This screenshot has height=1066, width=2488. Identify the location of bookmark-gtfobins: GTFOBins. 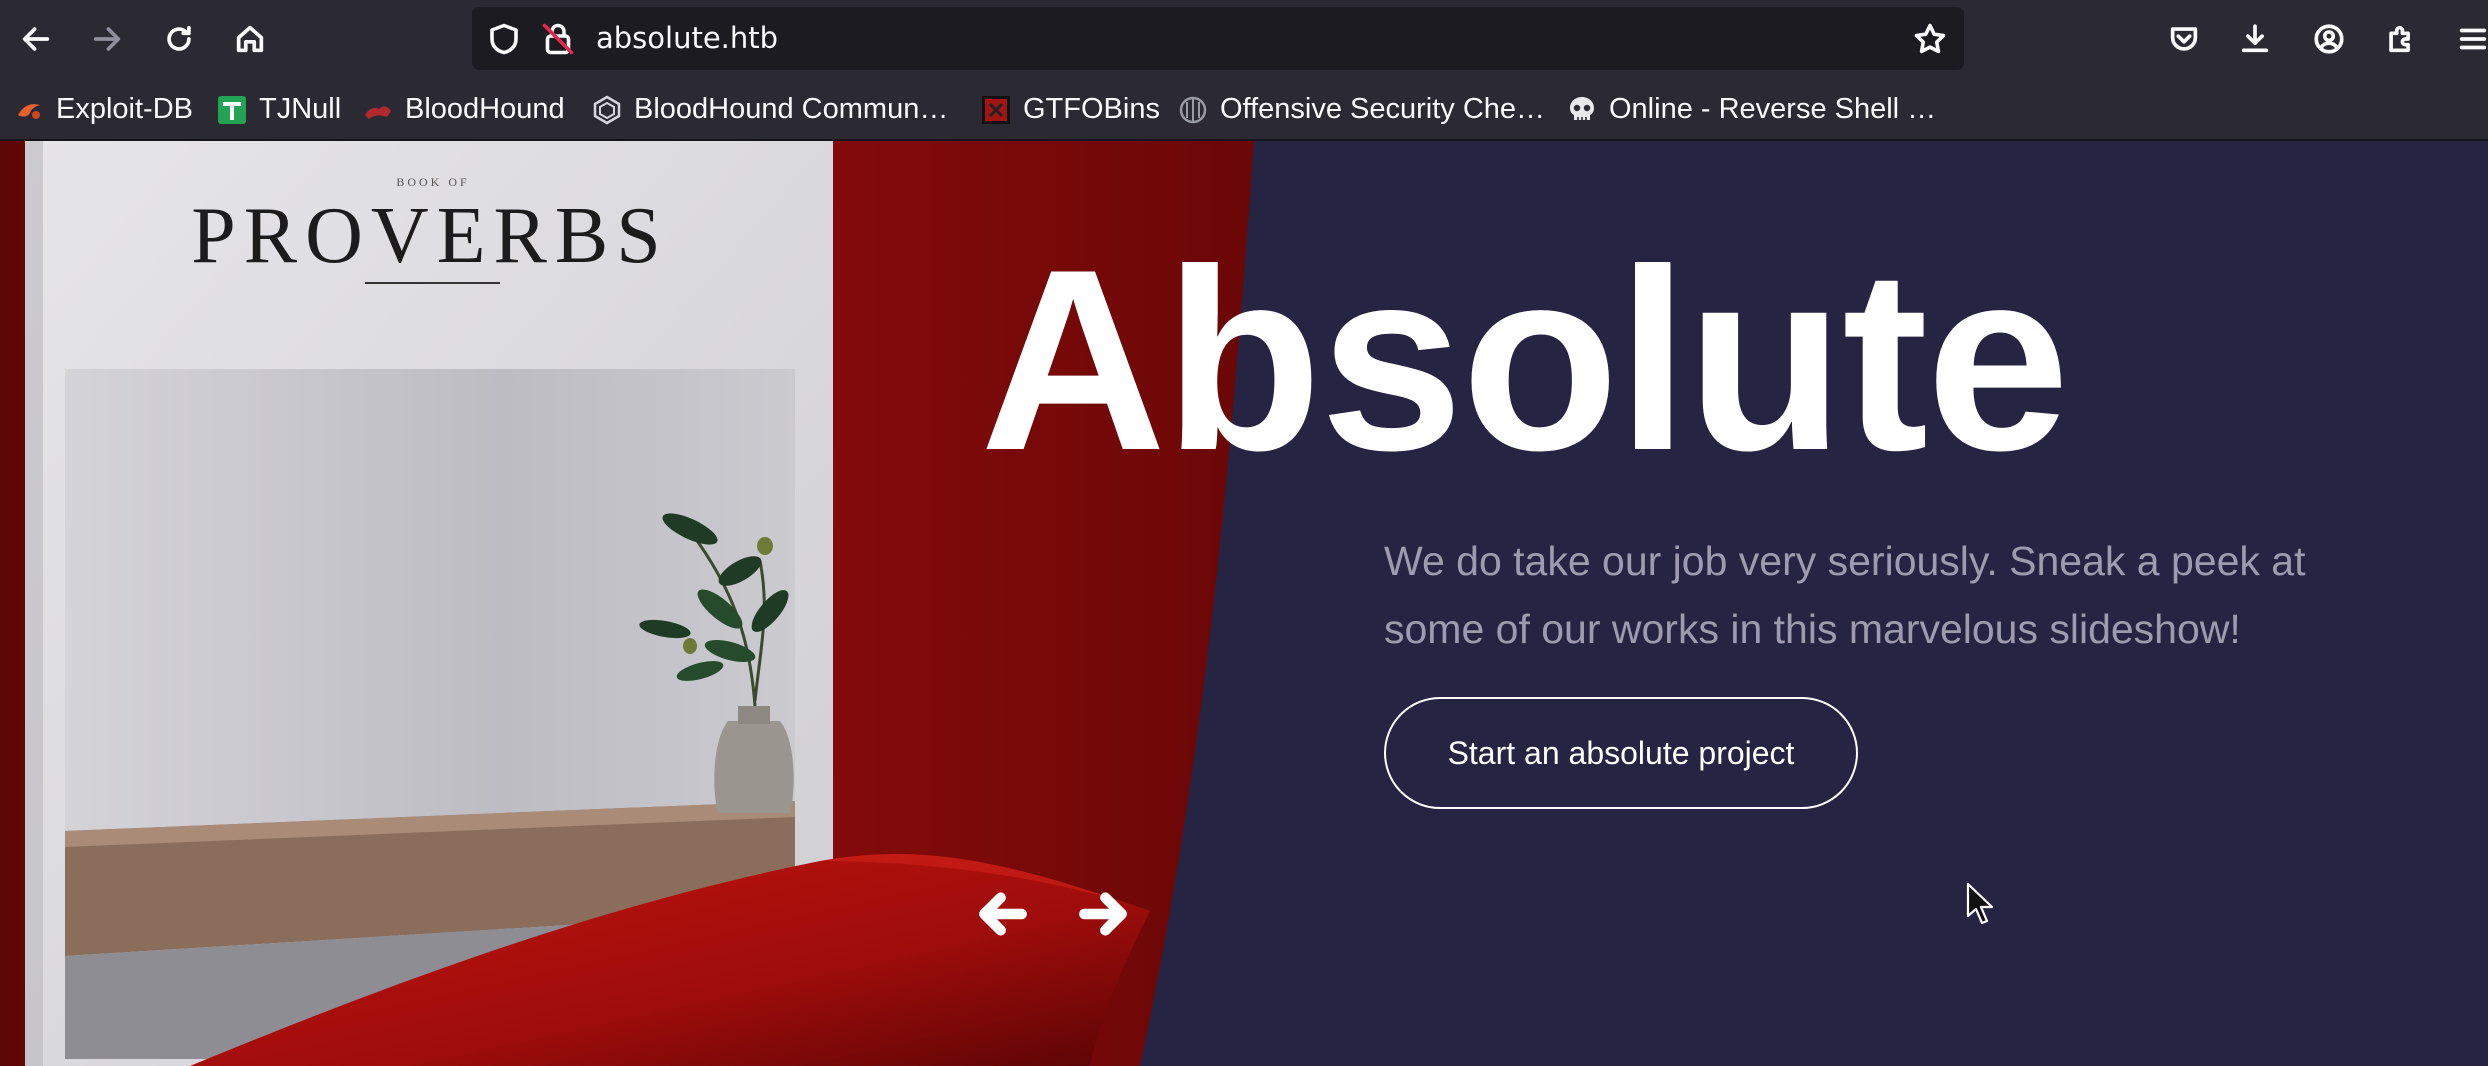
(1070, 109).